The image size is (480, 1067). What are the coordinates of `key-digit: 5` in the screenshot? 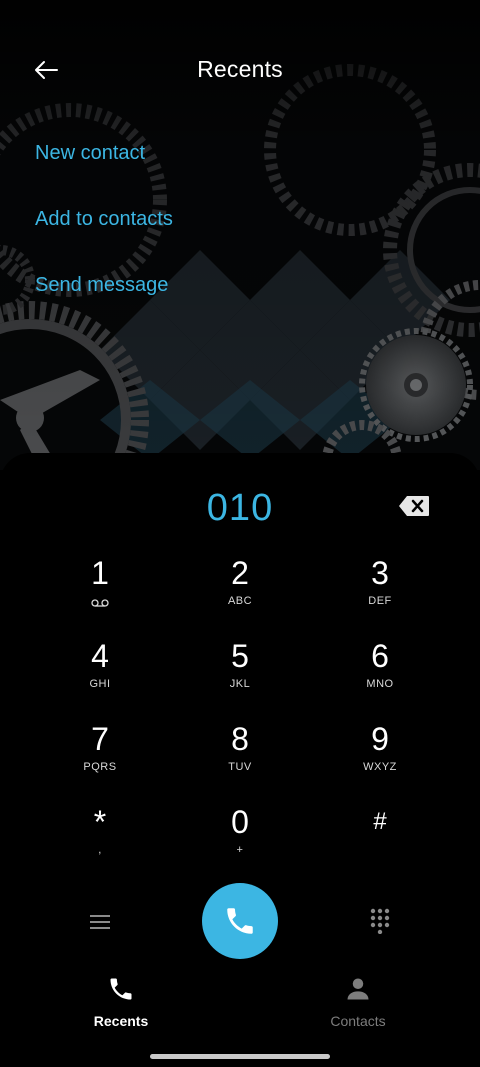 It's located at (240, 656).